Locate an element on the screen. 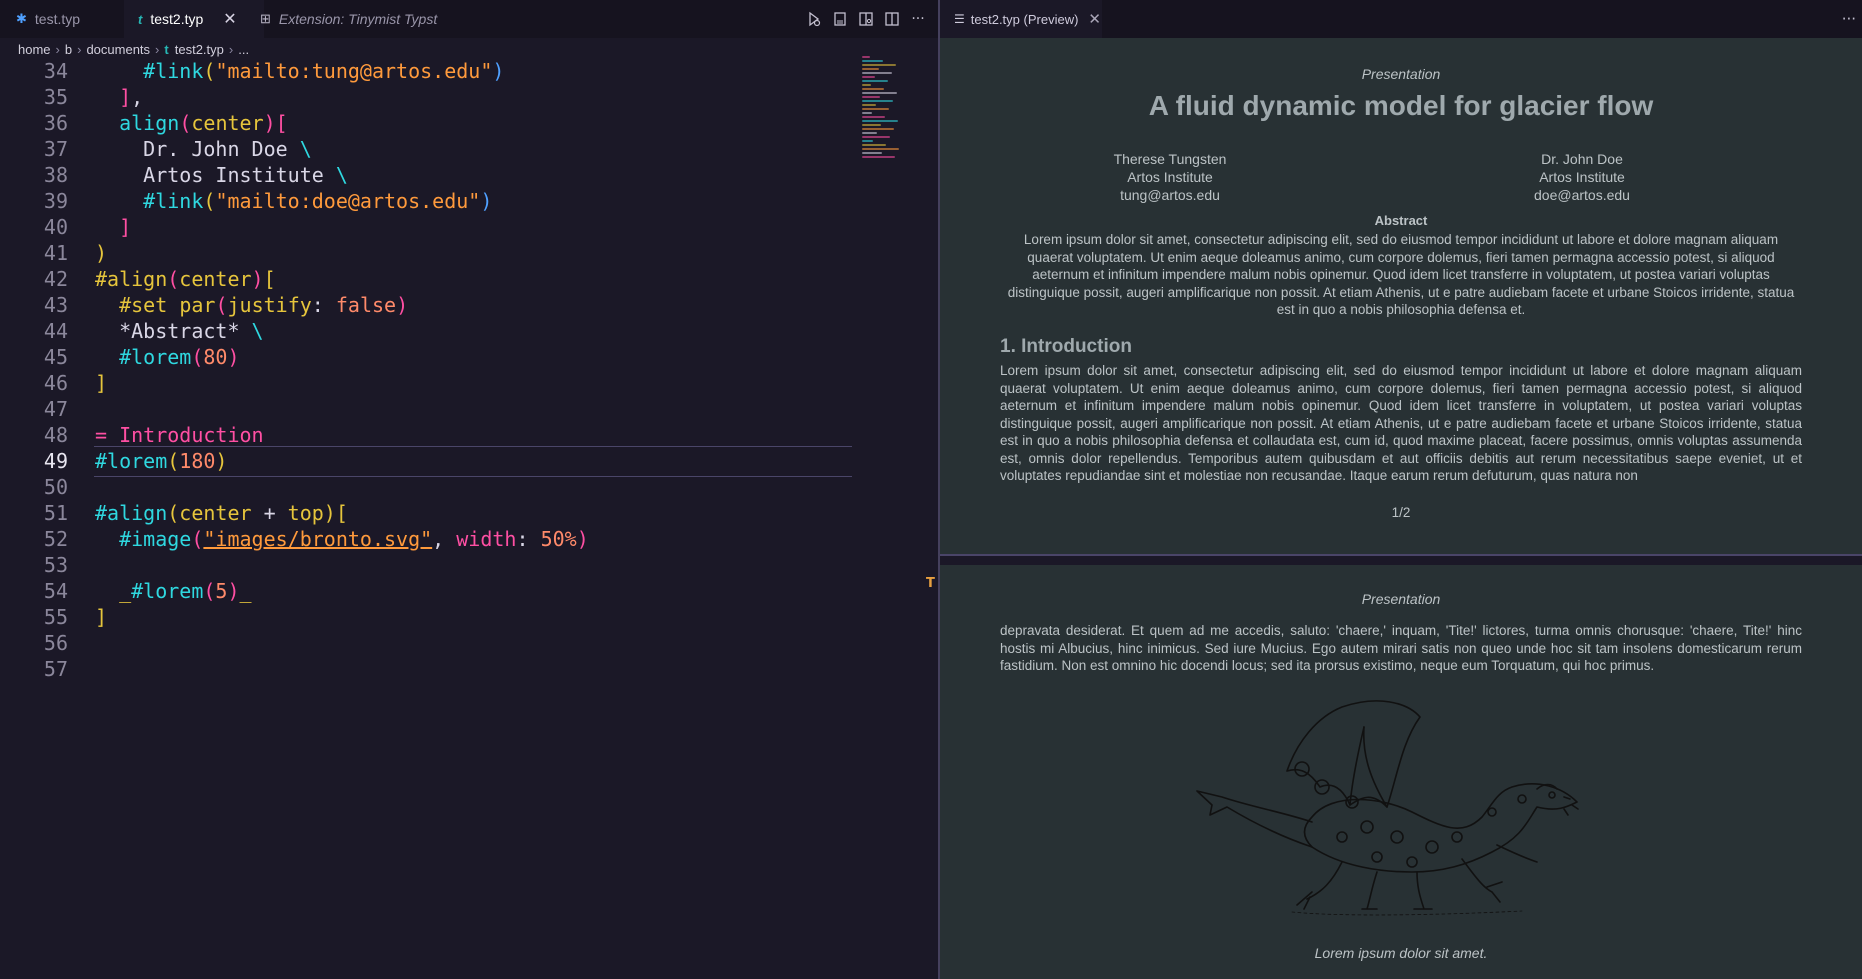 Image resolution: width=1862 pixels, height=979 pixels. section-heading: 1. Introduction is located at coordinates (1066, 346).